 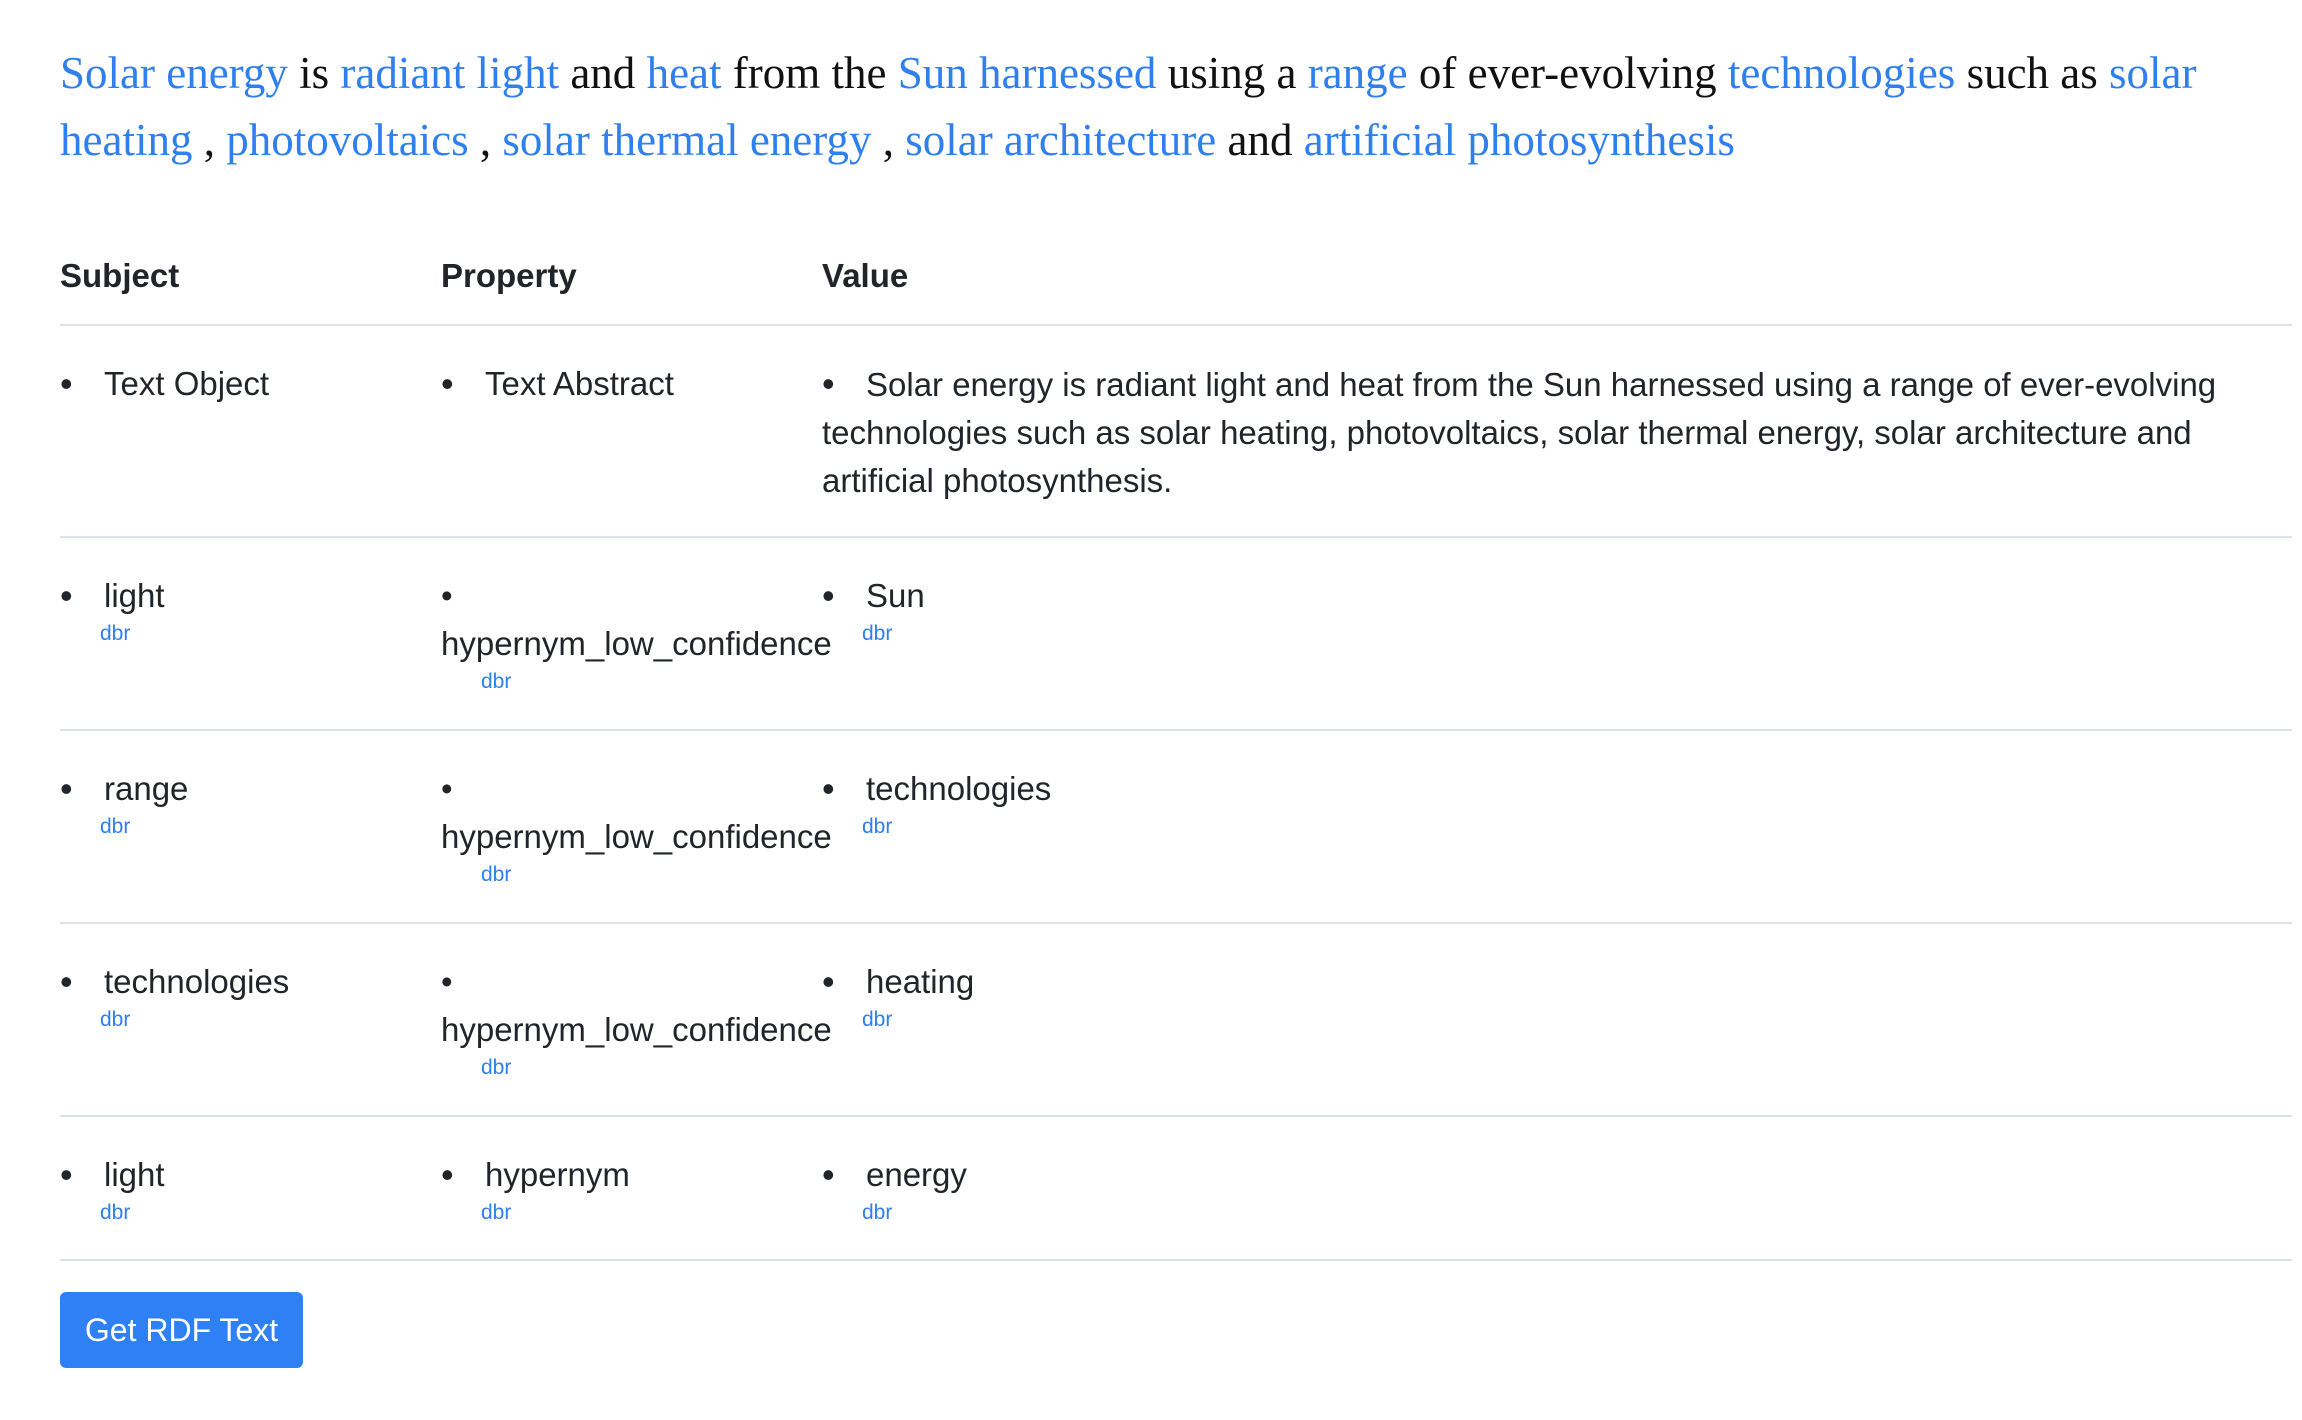 What do you see at coordinates (809, 73) in the screenshot?
I see `intro-segment: from the` at bounding box center [809, 73].